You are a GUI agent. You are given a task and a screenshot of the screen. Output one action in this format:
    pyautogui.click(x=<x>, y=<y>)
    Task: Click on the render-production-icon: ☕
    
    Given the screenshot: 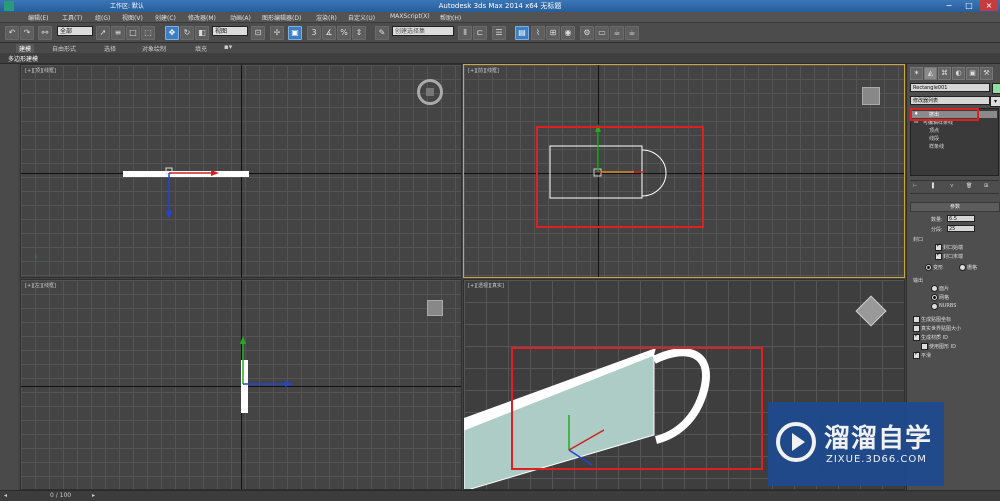 What is the action you would take?
    pyautogui.click(x=617, y=33)
    